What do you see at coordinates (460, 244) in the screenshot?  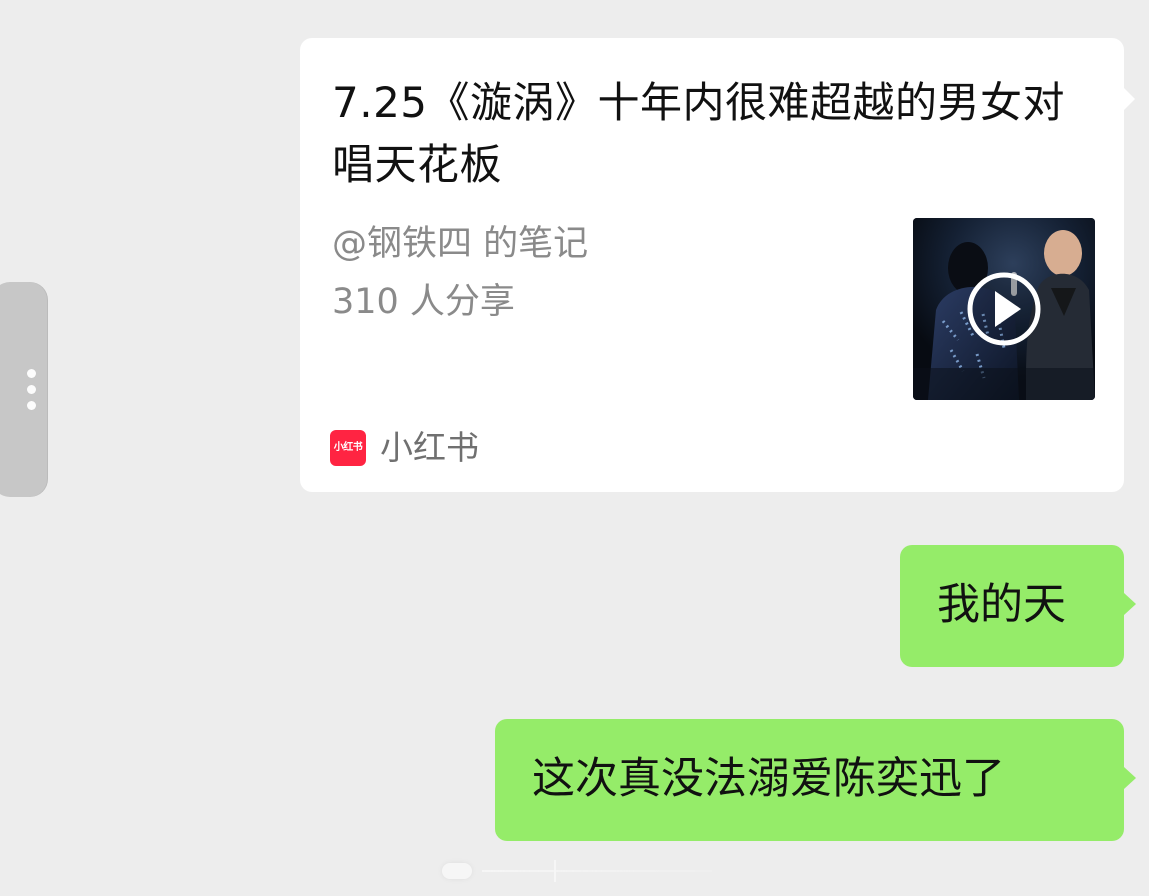 I see `shared-note-author: @钢铁四 的笔记` at bounding box center [460, 244].